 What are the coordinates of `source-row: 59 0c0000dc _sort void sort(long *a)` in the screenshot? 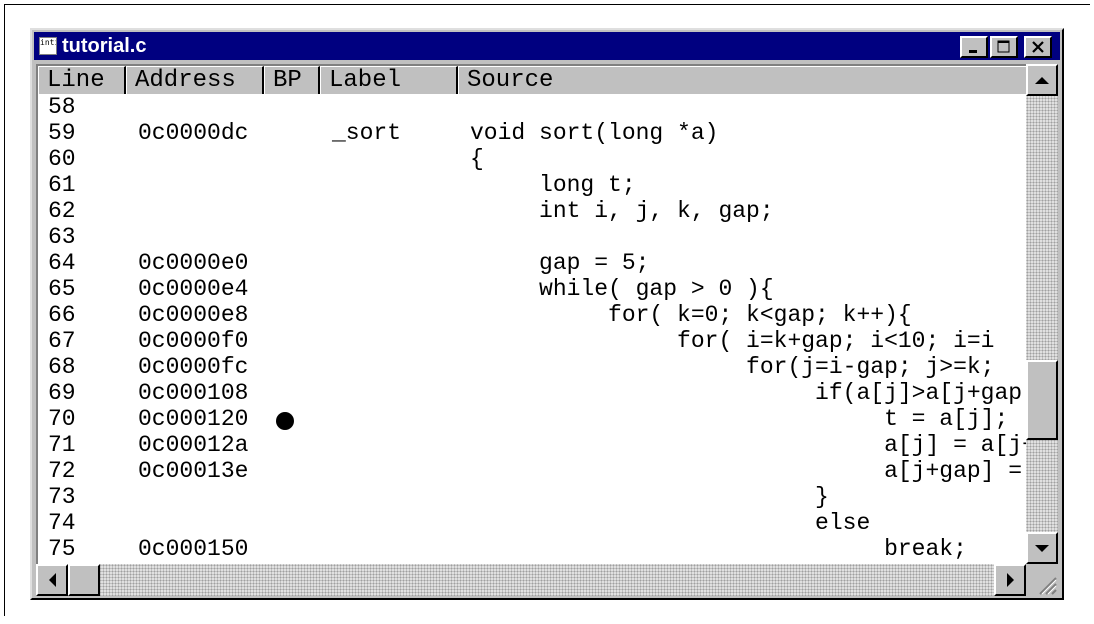 It's located at (532, 133).